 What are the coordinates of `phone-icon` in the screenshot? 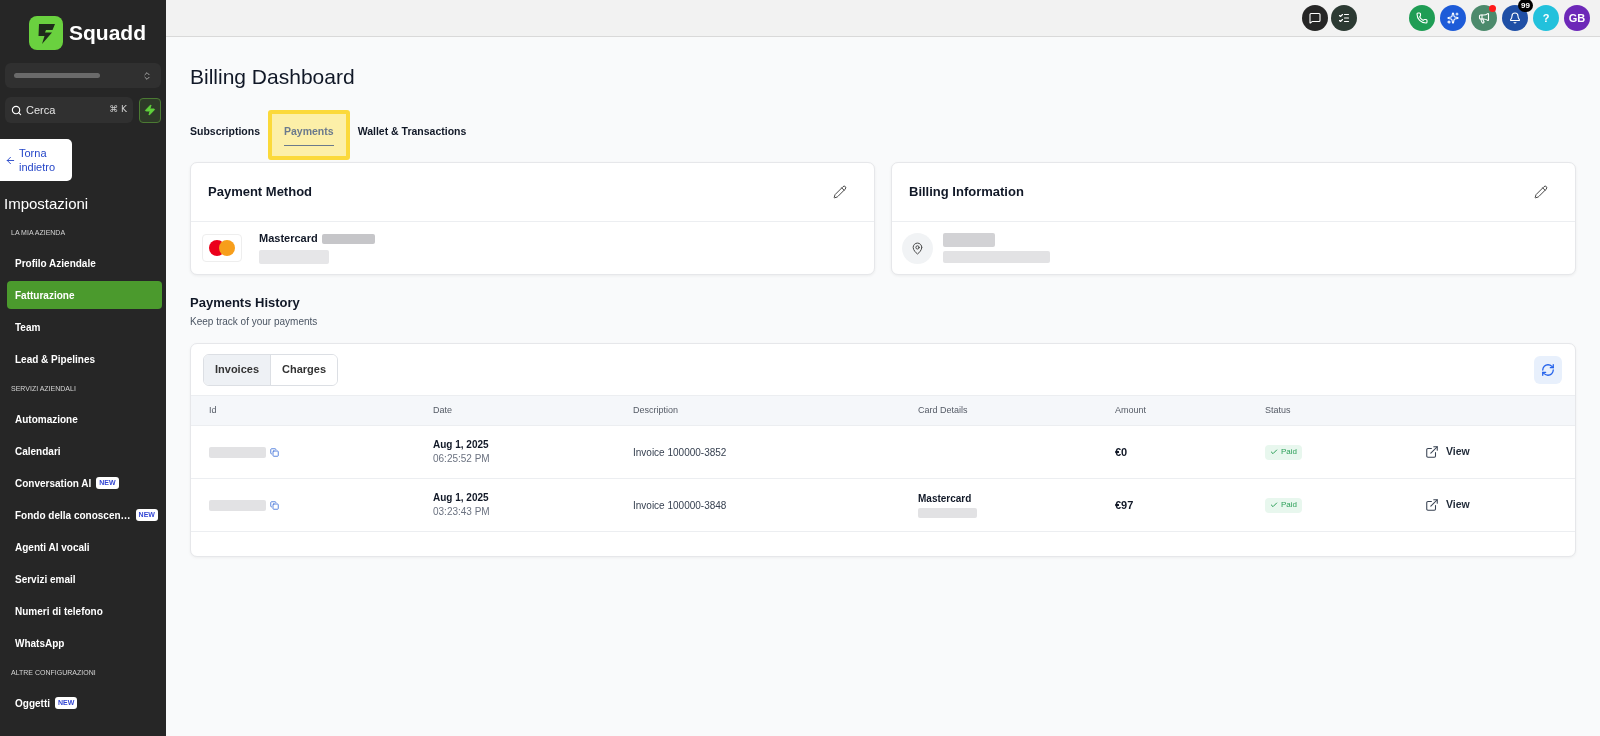 It's located at (1422, 18).